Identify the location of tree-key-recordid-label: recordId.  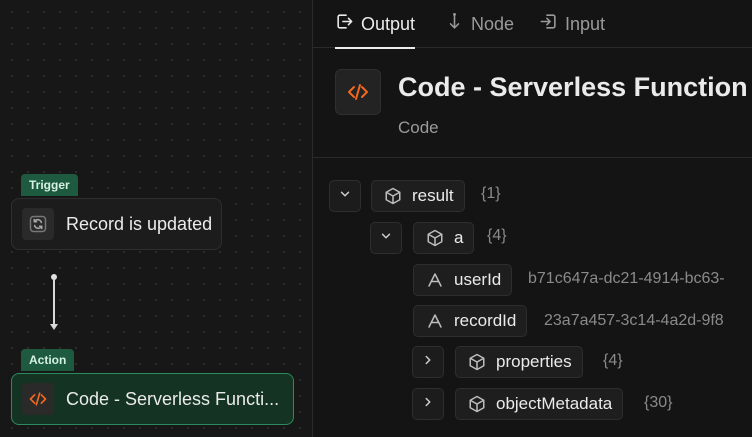
(485, 320).